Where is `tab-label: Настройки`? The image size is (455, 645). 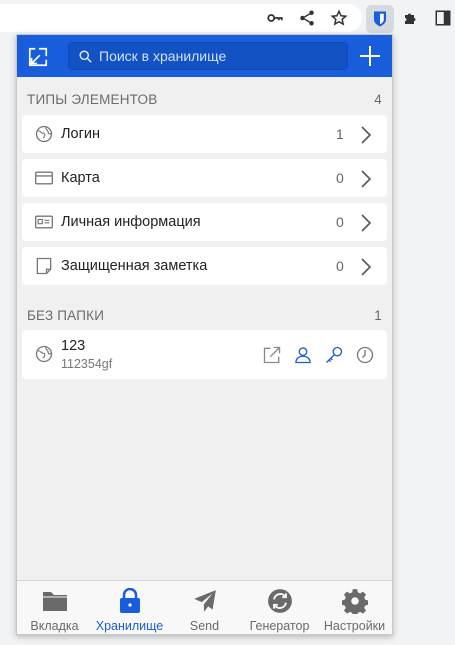 tab-label: Настройки is located at coordinates (354, 626).